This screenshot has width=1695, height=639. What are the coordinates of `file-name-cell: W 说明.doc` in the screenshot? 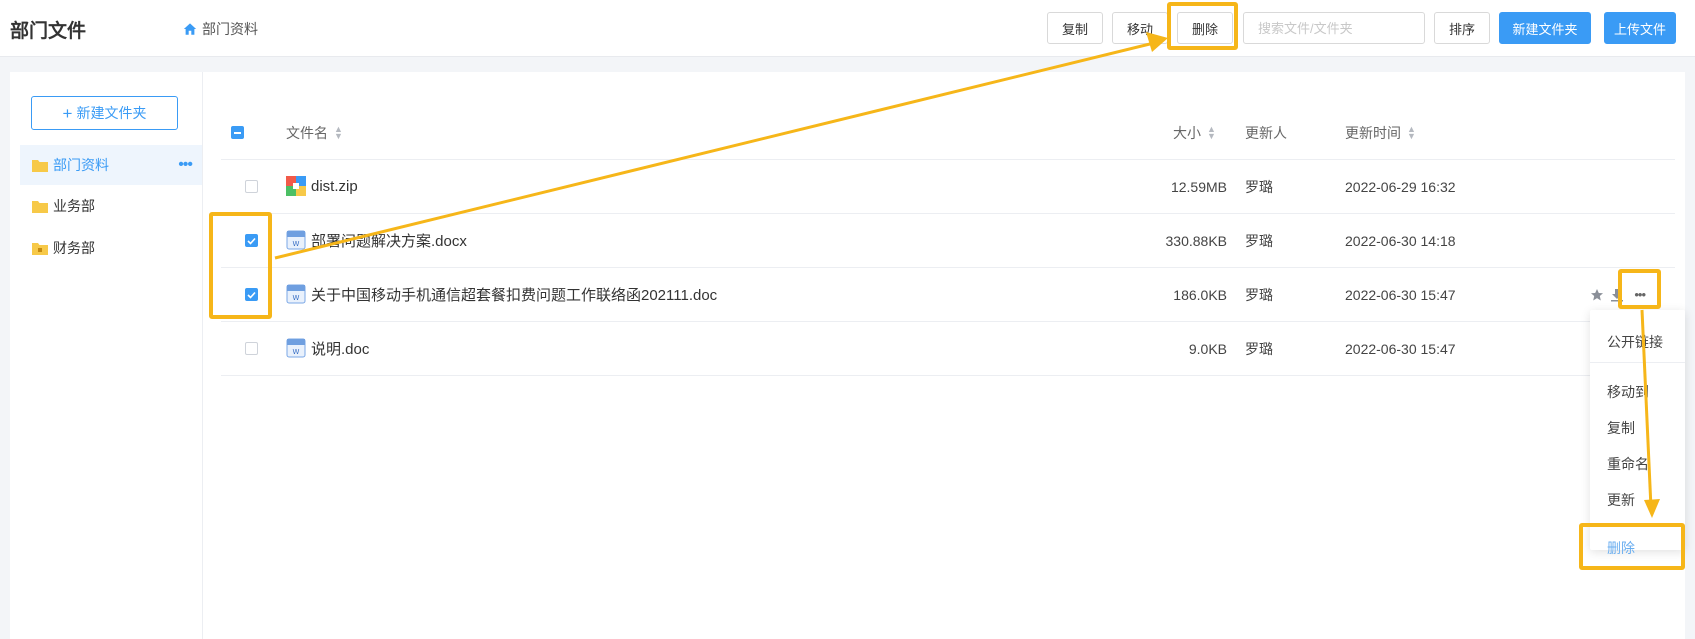 It's located at (327, 348).